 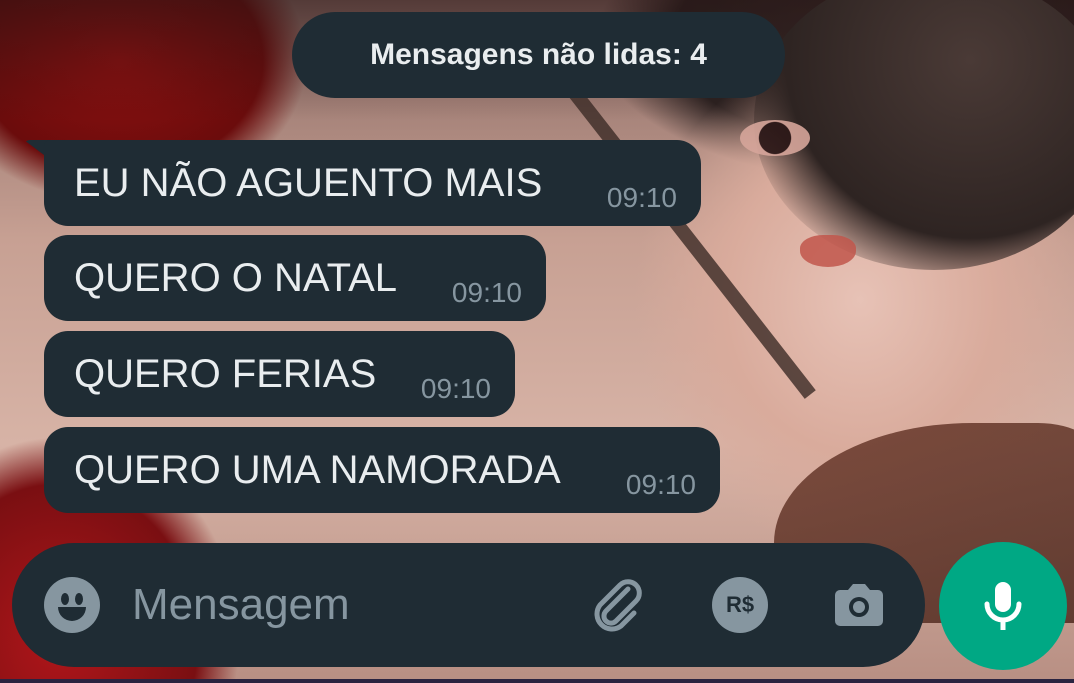 I want to click on camera-icon, so click(x=859, y=605).